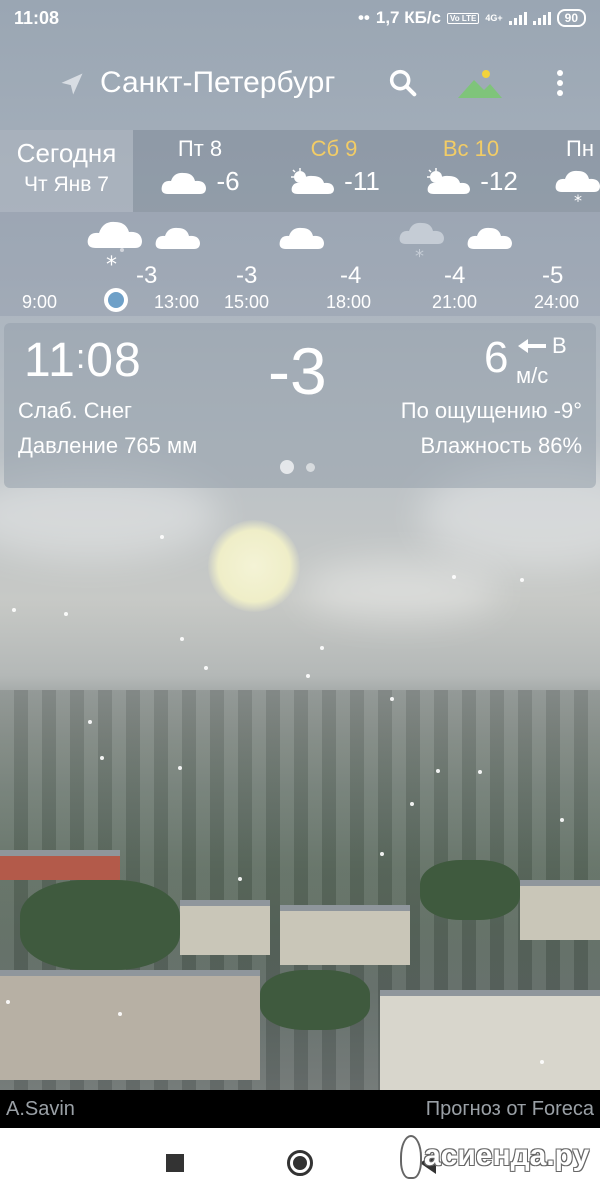 This screenshot has width=600, height=1200. What do you see at coordinates (217, 83) in the screenshot?
I see `city-name: Санкт-Петербург` at bounding box center [217, 83].